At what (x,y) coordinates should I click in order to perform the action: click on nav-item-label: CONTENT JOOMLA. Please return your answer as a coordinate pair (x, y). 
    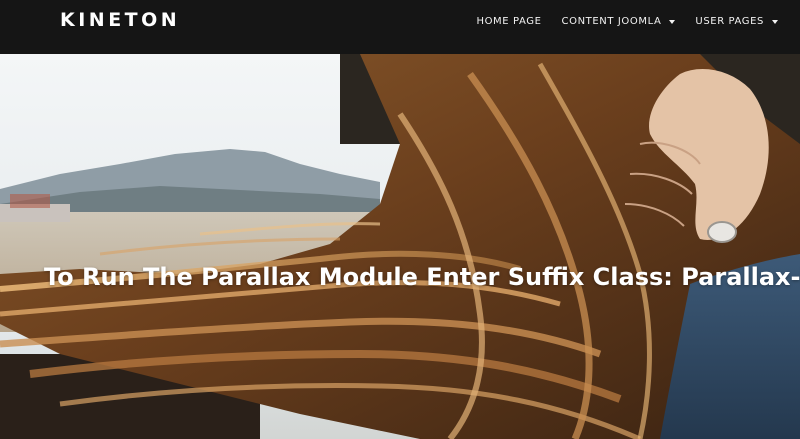
    Looking at the image, I should click on (611, 21).